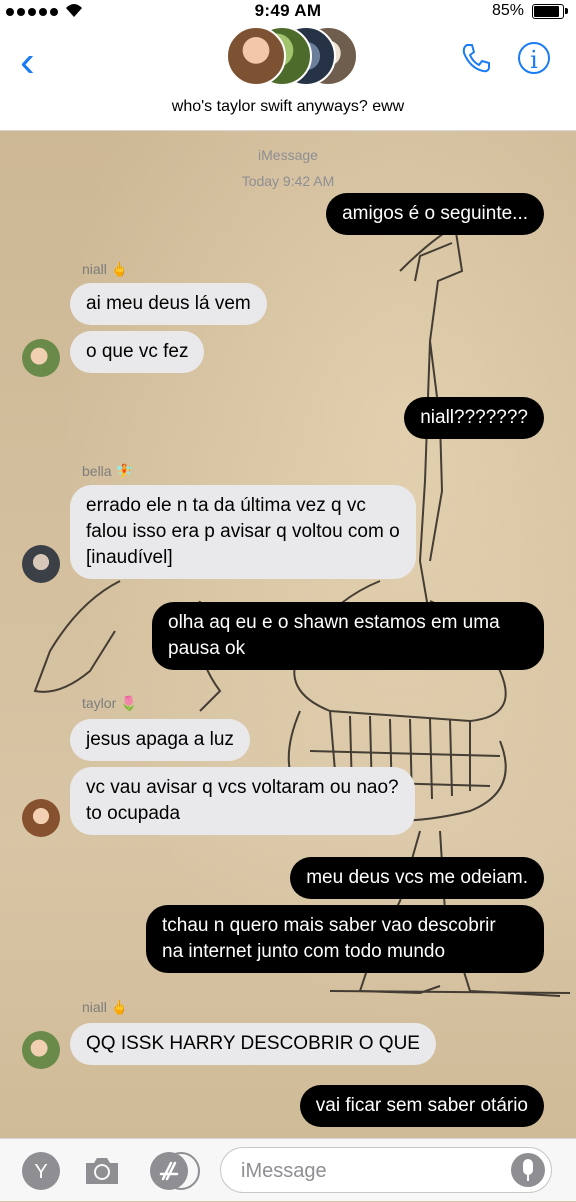 This screenshot has width=576, height=1202. What do you see at coordinates (421, 1106) in the screenshot?
I see `message-bubble-sent: vai ficar sem saber otário` at bounding box center [421, 1106].